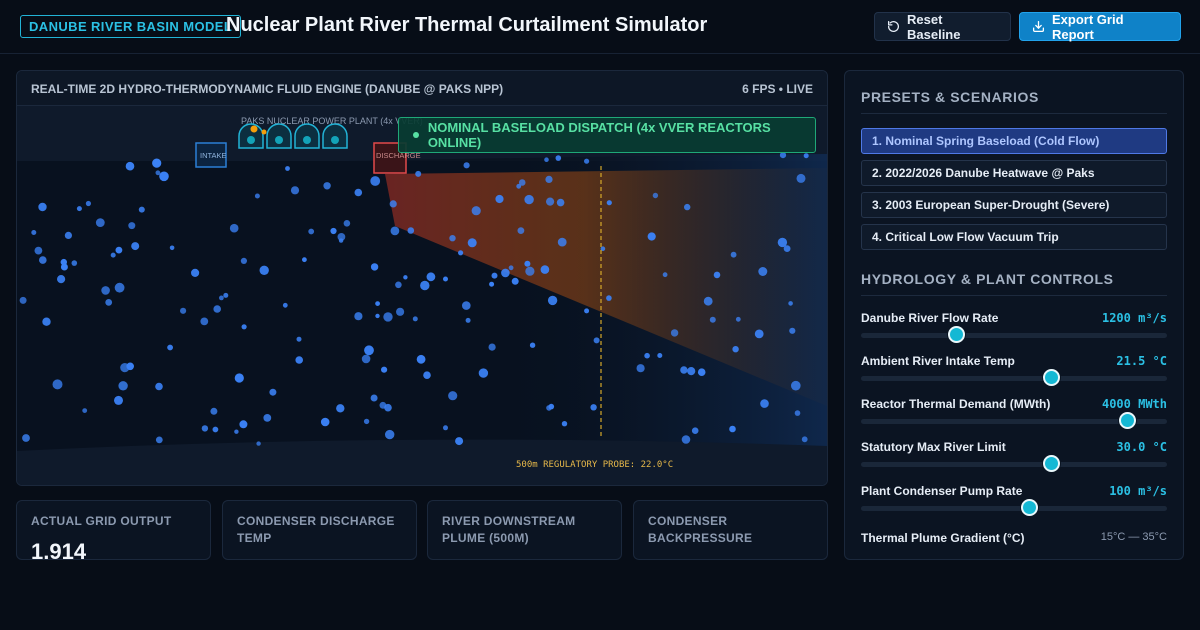 The image size is (1200, 630). What do you see at coordinates (1014, 113) in the screenshot?
I see `presets-divider` at bounding box center [1014, 113].